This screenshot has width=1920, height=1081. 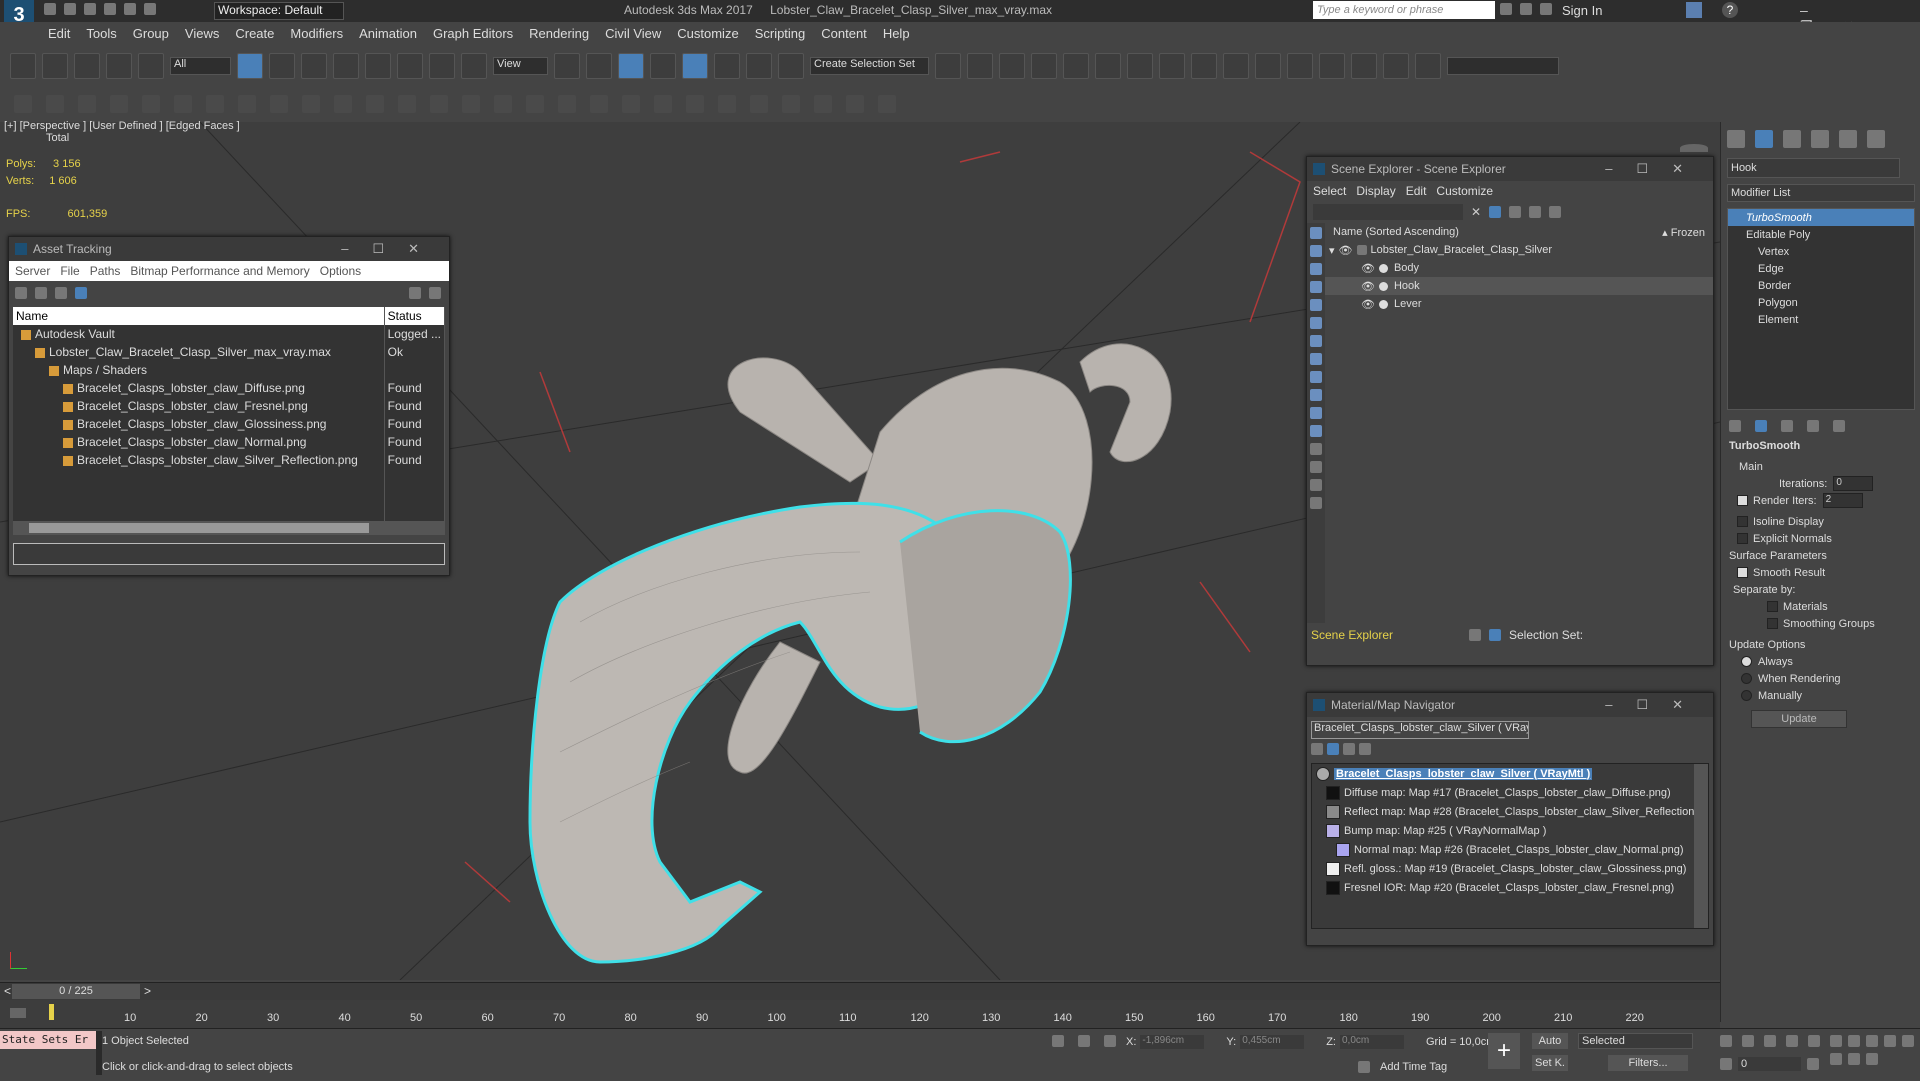 What do you see at coordinates (473, 33) in the screenshot?
I see `menu-graph-editors: Graph Editors` at bounding box center [473, 33].